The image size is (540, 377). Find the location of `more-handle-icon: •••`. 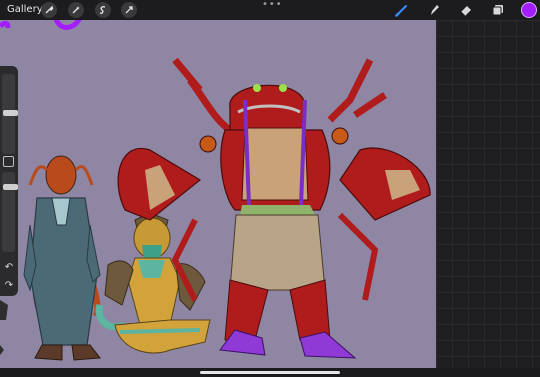

more-handle-icon: ••• is located at coordinates (272, 5).